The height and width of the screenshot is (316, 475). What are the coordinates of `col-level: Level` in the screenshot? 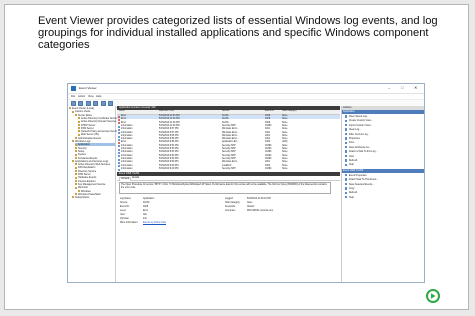 It's located at (122, 111).